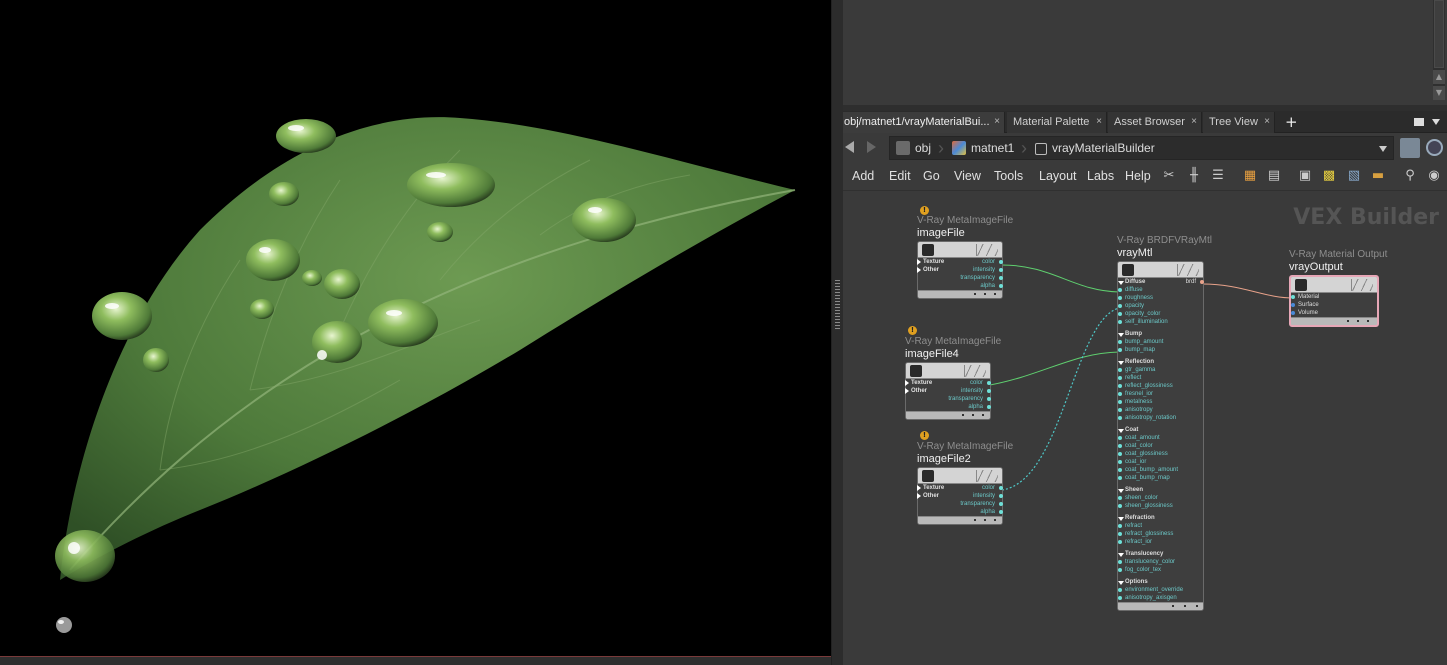  I want to click on scroll-up-arrow-icon: ▲, so click(1439, 77).